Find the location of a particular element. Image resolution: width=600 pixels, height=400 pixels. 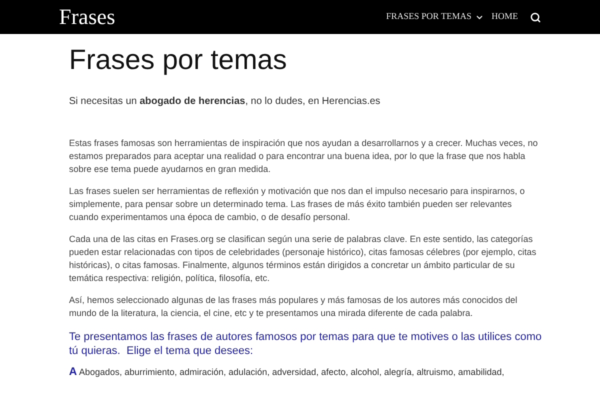

body-paragraph: Así, hemos seleccionado algunas de las frases más populares y más famosas de los autores más conocidos del mundo de la literatura, la ciencia, el cine, etc y te presentamos una mirada diferente de cada palabra. is located at coordinates (293, 307).